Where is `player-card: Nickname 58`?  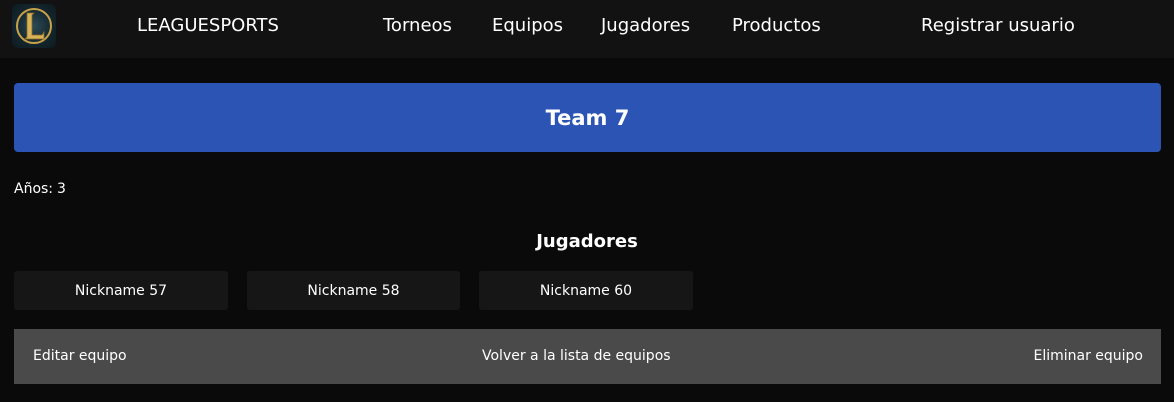 player-card: Nickname 58 is located at coordinates (353, 290).